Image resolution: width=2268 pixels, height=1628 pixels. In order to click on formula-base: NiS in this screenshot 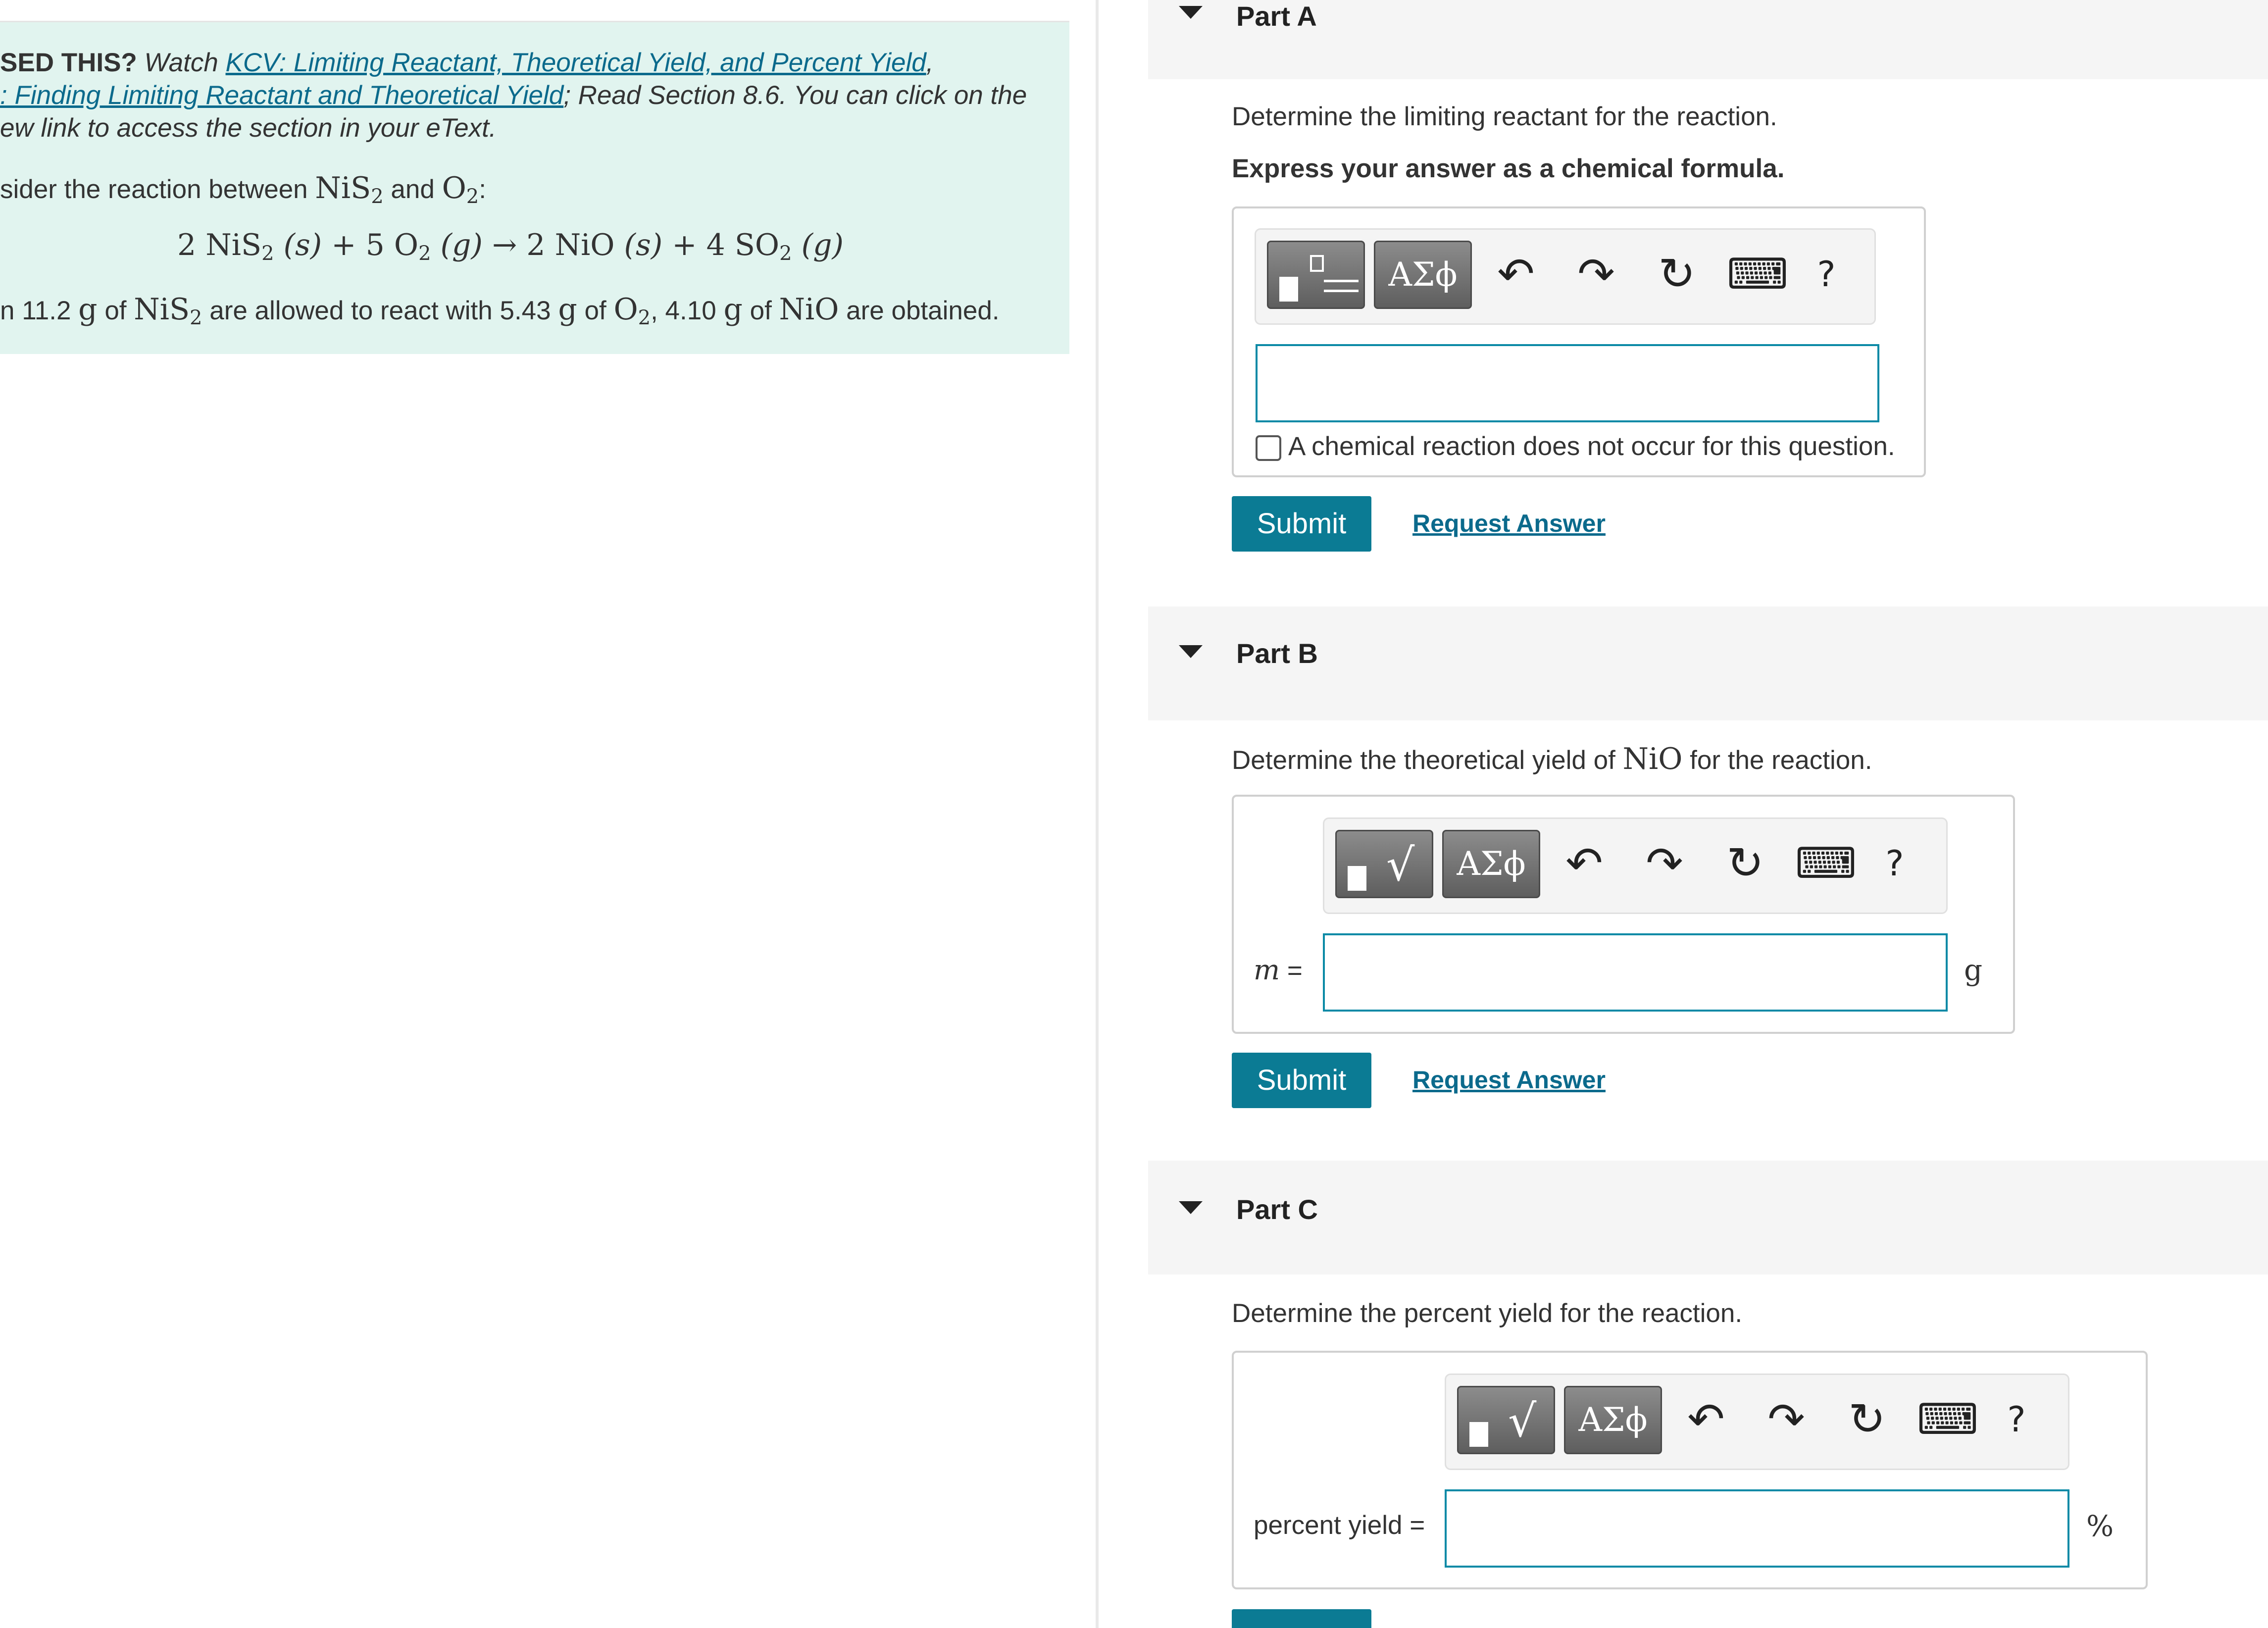, I will do `click(343, 188)`.